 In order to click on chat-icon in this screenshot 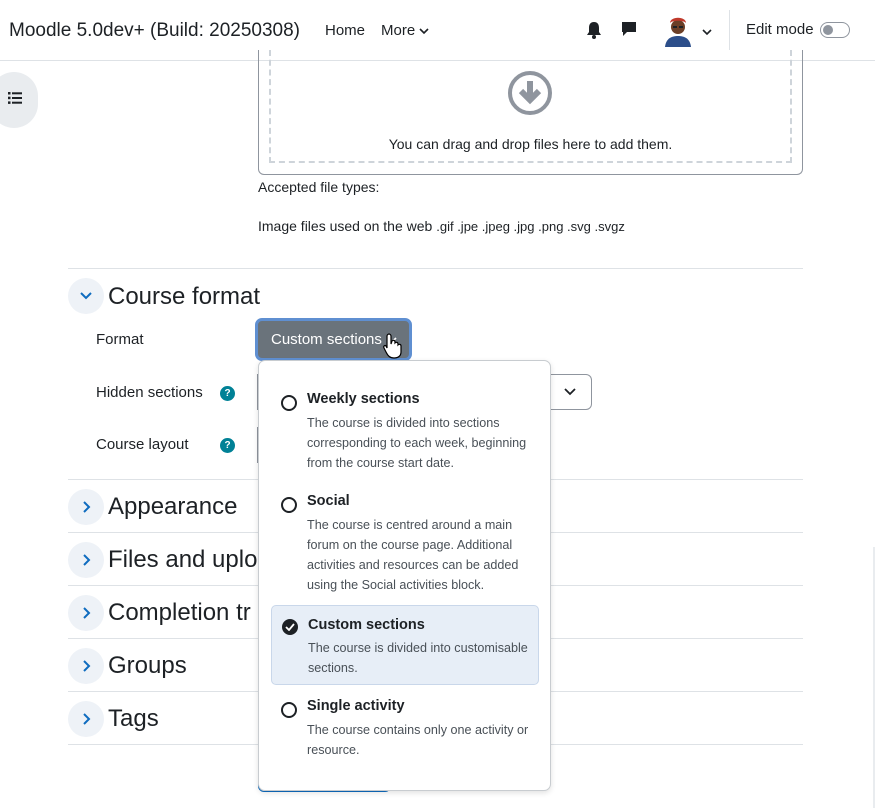, I will do `click(630, 30)`.